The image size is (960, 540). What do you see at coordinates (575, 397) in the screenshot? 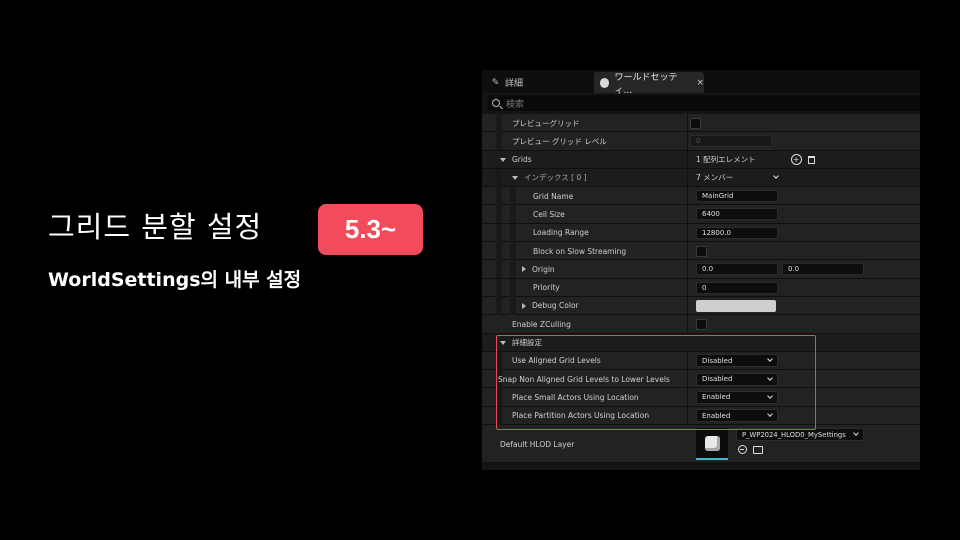
I see `property-label: Place Small Actors Using Location` at bounding box center [575, 397].